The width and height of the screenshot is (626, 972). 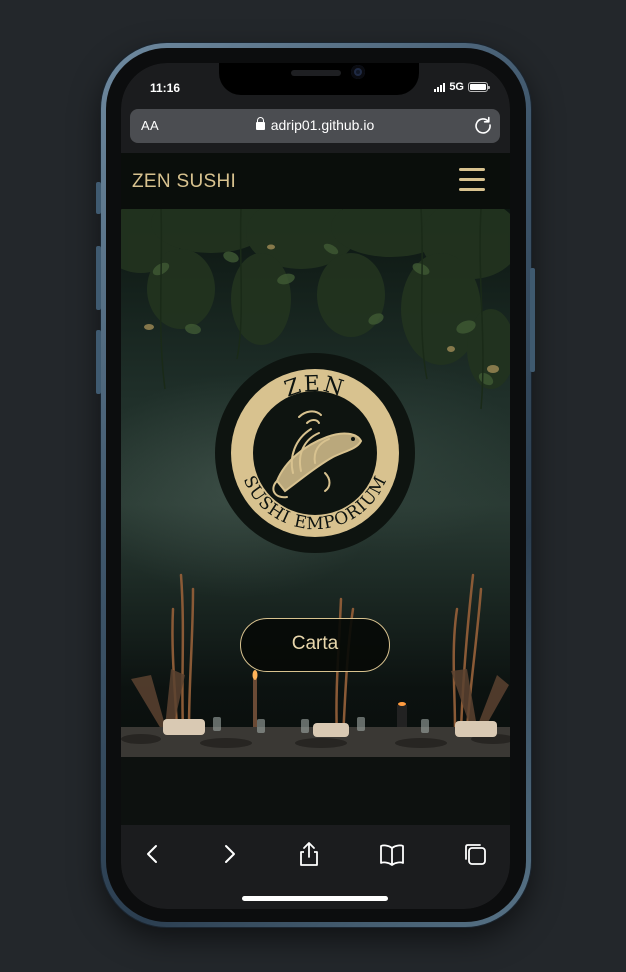 I want to click on hamburger-menu-icon, so click(x=472, y=180).